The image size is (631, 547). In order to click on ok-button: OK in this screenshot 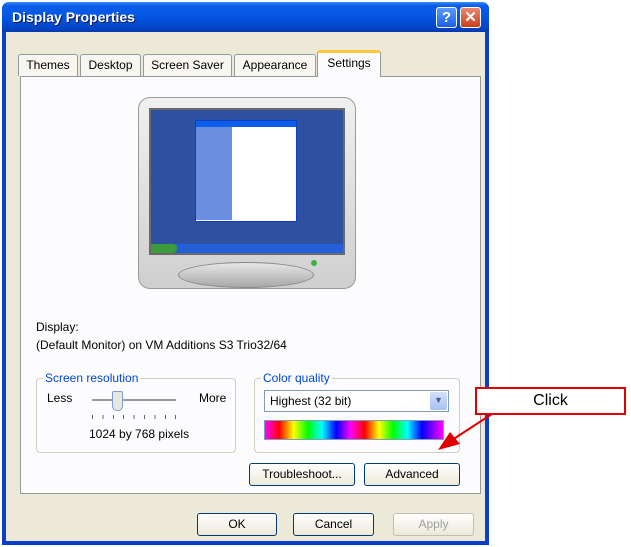, I will do `click(237, 524)`.